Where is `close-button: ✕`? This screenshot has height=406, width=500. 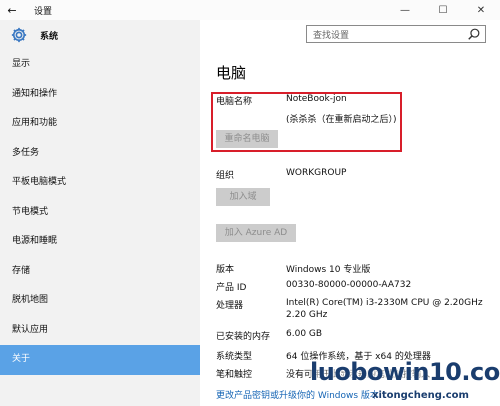 close-button: ✕ is located at coordinates (481, 10).